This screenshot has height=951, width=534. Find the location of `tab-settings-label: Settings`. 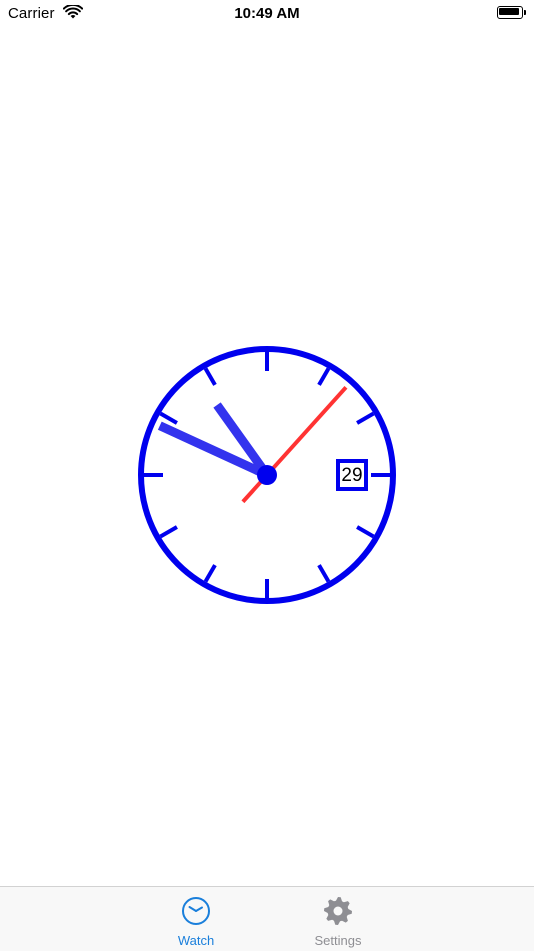

tab-settings-label: Settings is located at coordinates (338, 940).